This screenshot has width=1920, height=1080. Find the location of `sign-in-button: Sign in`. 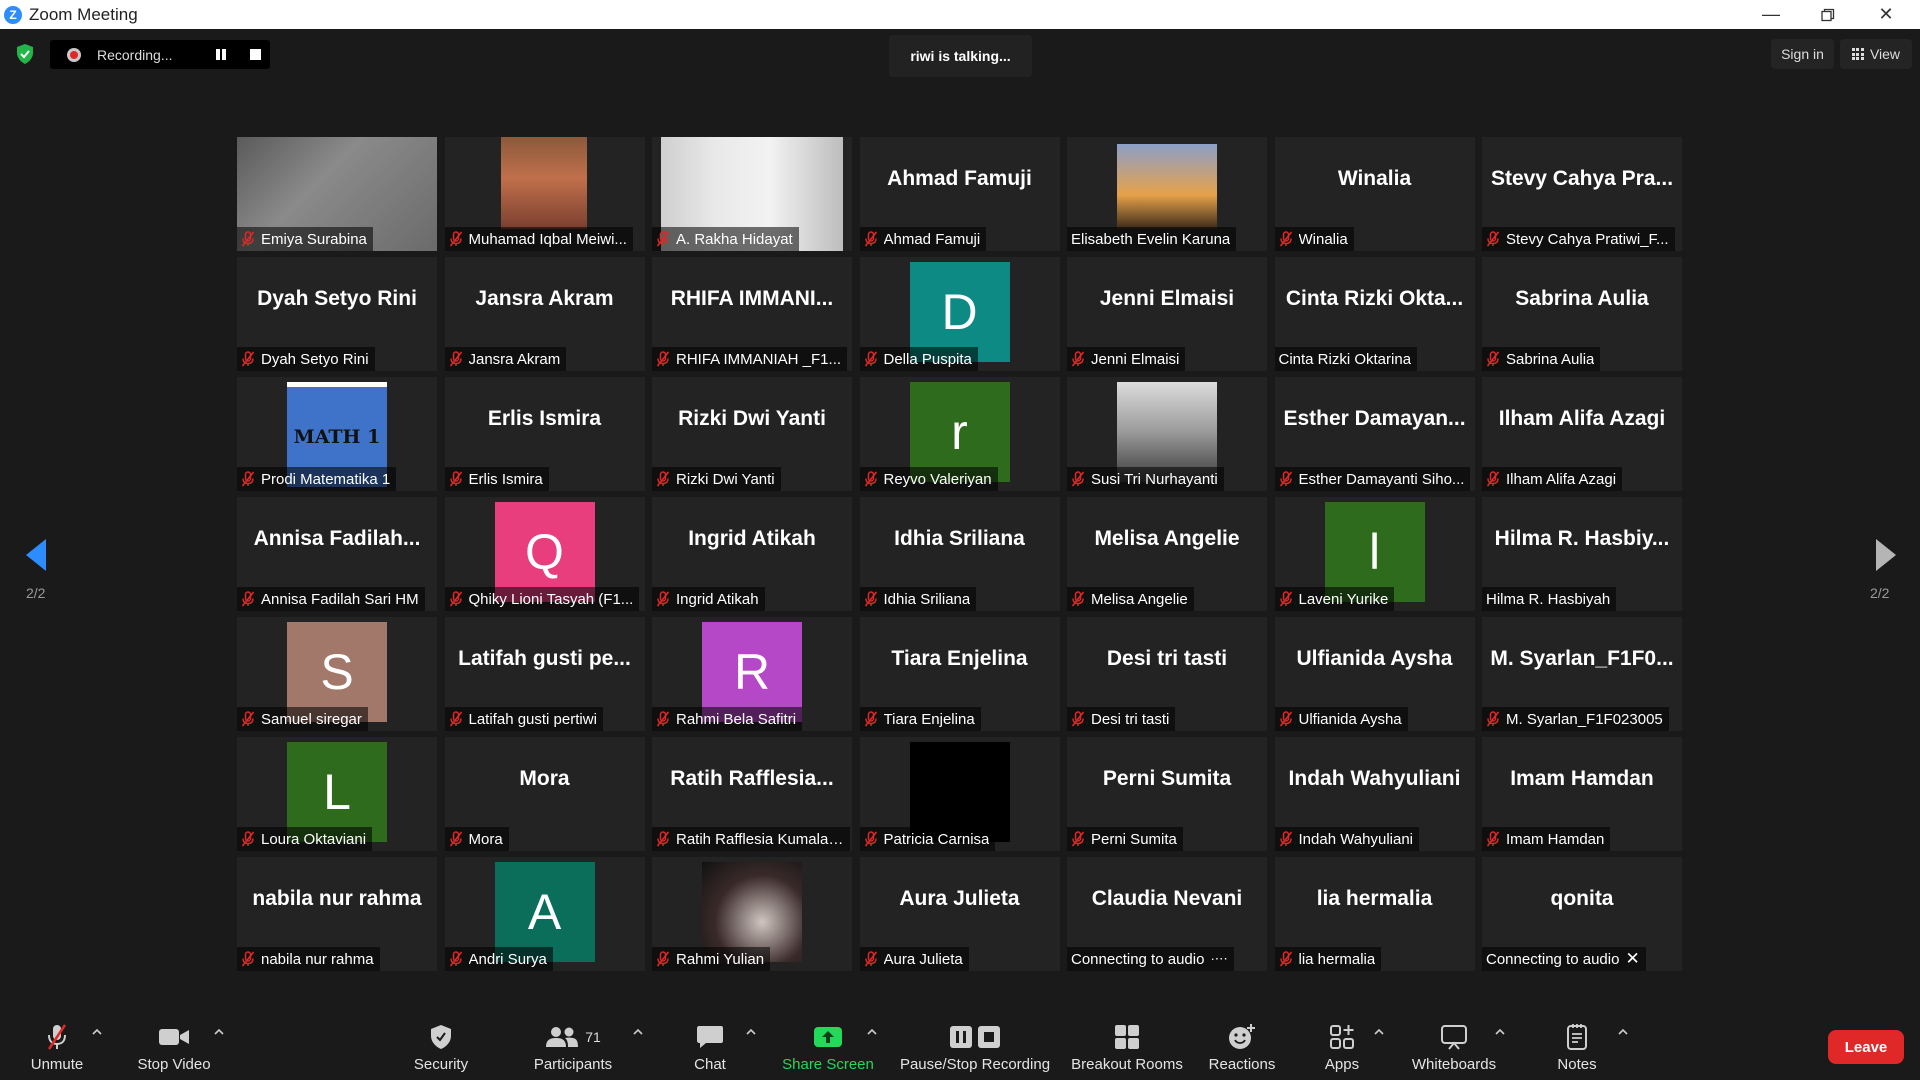

sign-in-button: Sign in is located at coordinates (1802, 54).